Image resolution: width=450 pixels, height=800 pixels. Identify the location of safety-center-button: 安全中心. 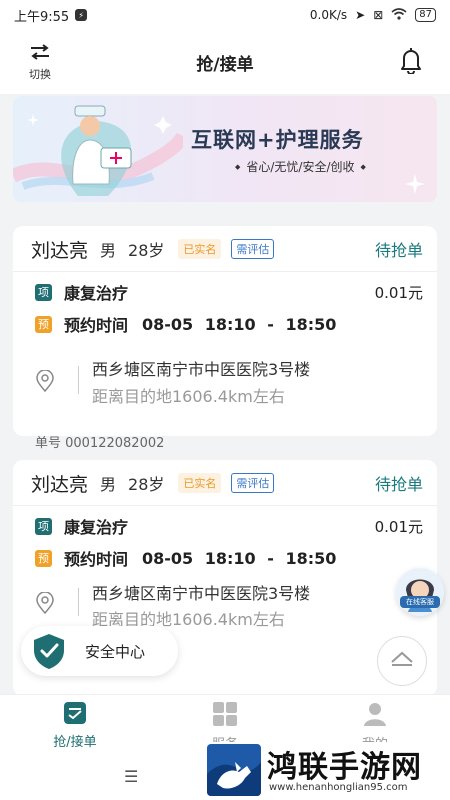
(99, 651).